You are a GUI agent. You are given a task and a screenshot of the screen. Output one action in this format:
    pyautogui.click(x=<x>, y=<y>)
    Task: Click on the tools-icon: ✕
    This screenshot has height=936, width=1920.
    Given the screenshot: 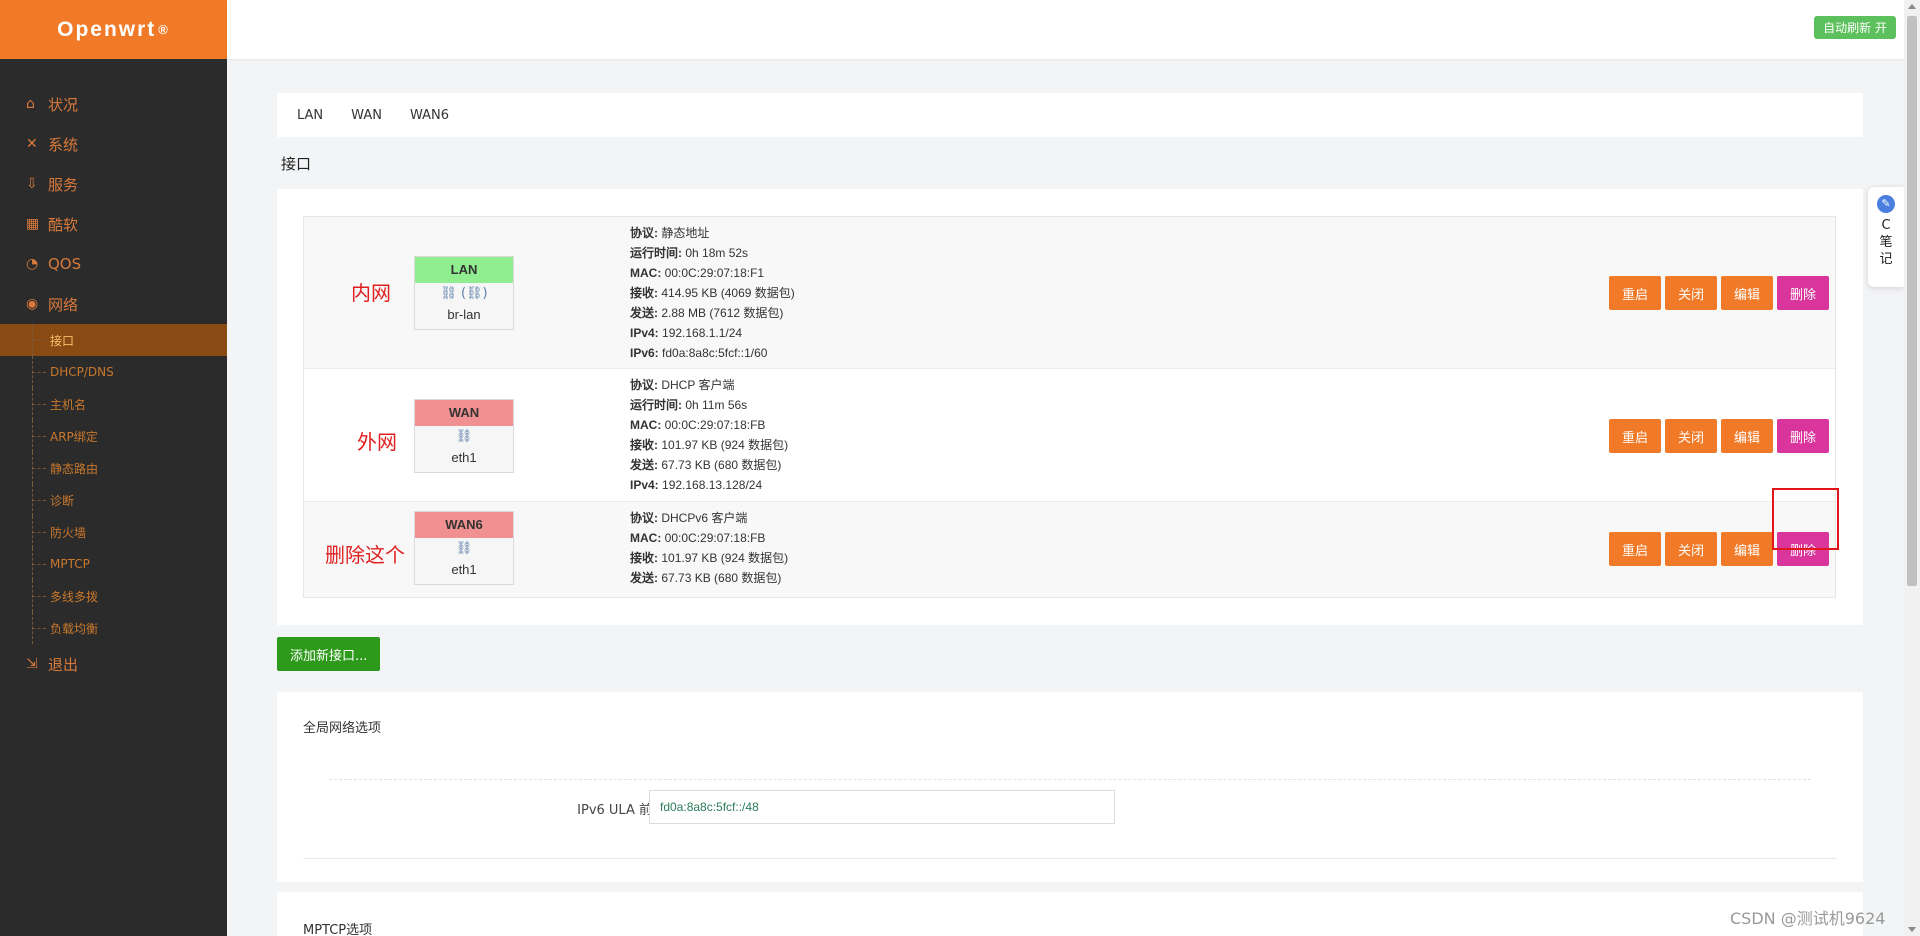 What is the action you would take?
    pyautogui.click(x=32, y=144)
    